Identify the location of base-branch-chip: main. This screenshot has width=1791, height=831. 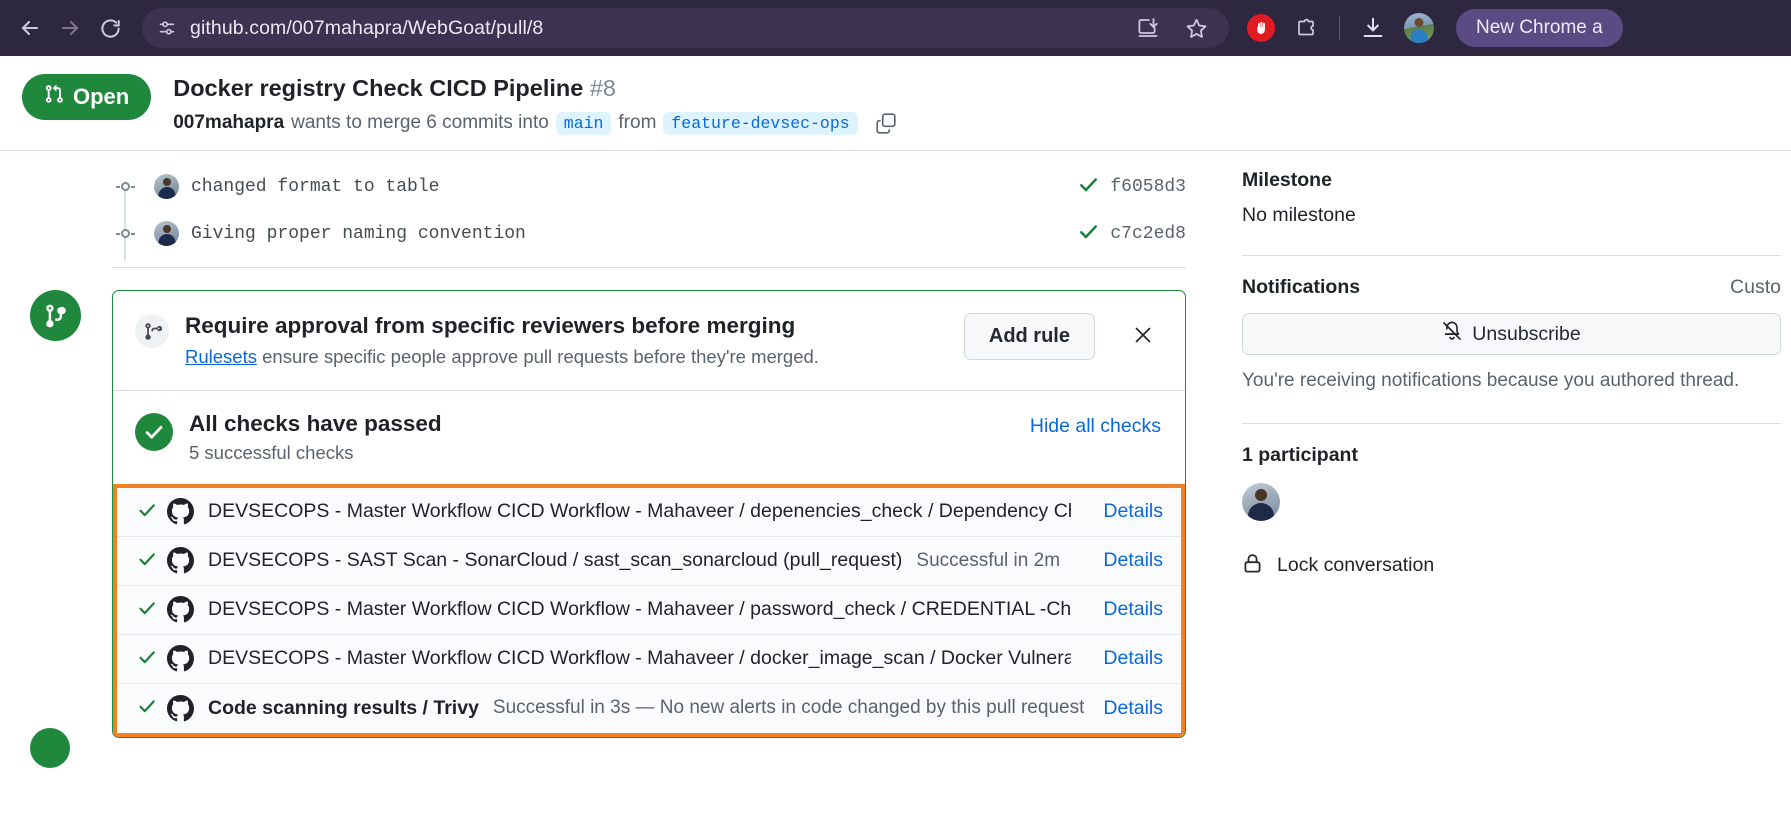
(583, 123).